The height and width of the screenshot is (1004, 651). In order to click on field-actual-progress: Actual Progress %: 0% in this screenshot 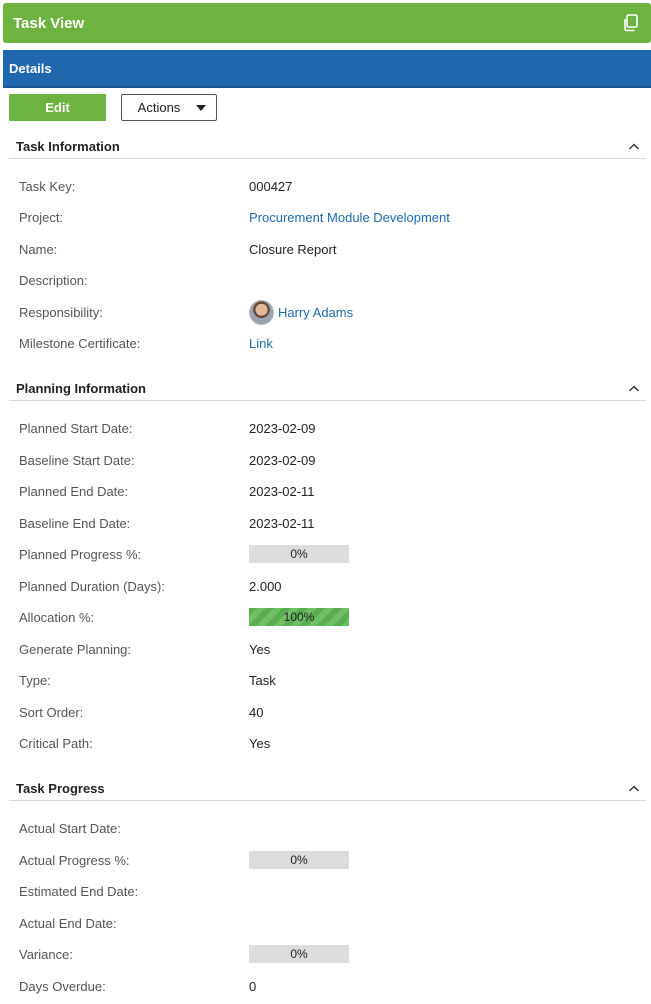, I will do `click(329, 860)`.